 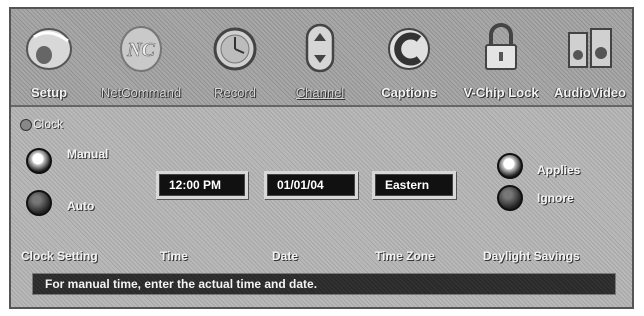 What do you see at coordinates (235, 92) in the screenshot?
I see `menu-label: Record` at bounding box center [235, 92].